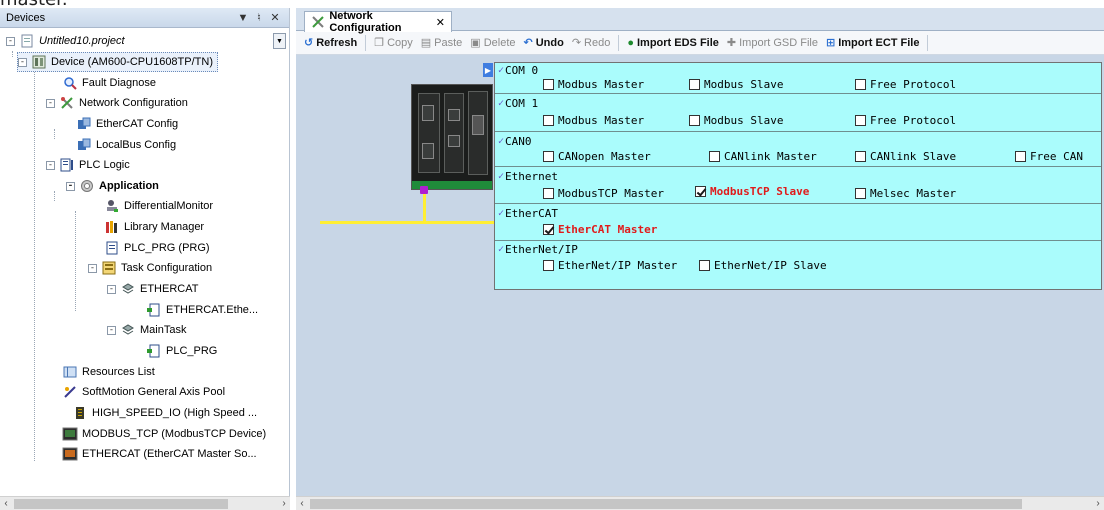 Image resolution: width=1104 pixels, height=510 pixels. I want to click on copy-button: ❐ Copy, so click(393, 43).